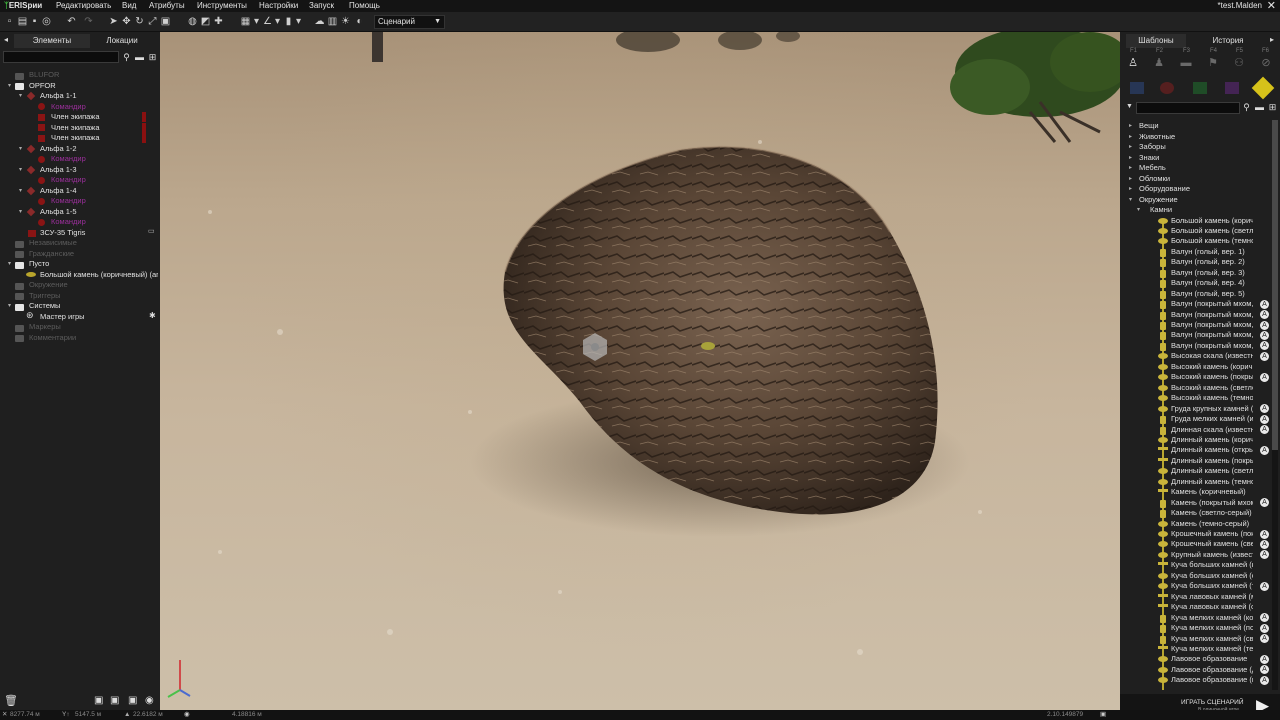  Describe the element at coordinates (1186, 63) in the screenshot. I see `modules-category-icon: ▬` at that location.